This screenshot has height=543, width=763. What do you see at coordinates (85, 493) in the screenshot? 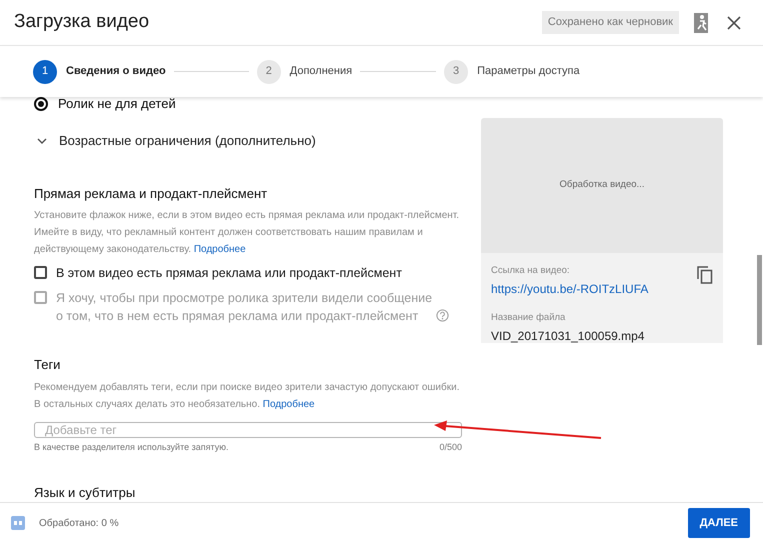
I see `section-heading: Язык и субтитры` at bounding box center [85, 493].